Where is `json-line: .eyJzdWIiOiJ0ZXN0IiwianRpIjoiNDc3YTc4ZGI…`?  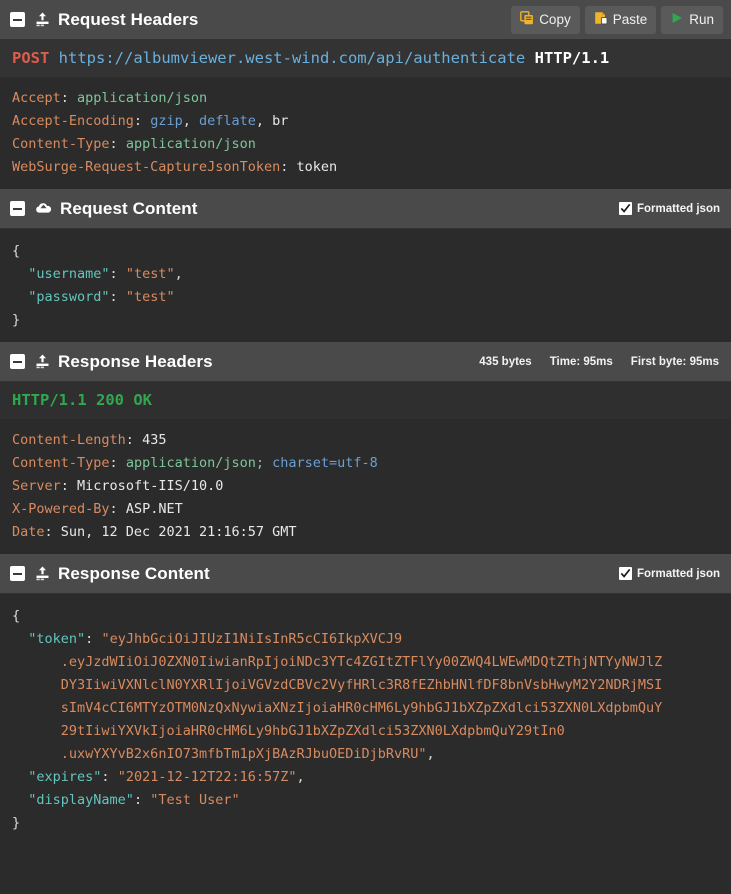 json-line: .eyJzdWIiOiJ0ZXN0IiwianRpIjoiNDc3YTc4ZGI… is located at coordinates (365, 662).